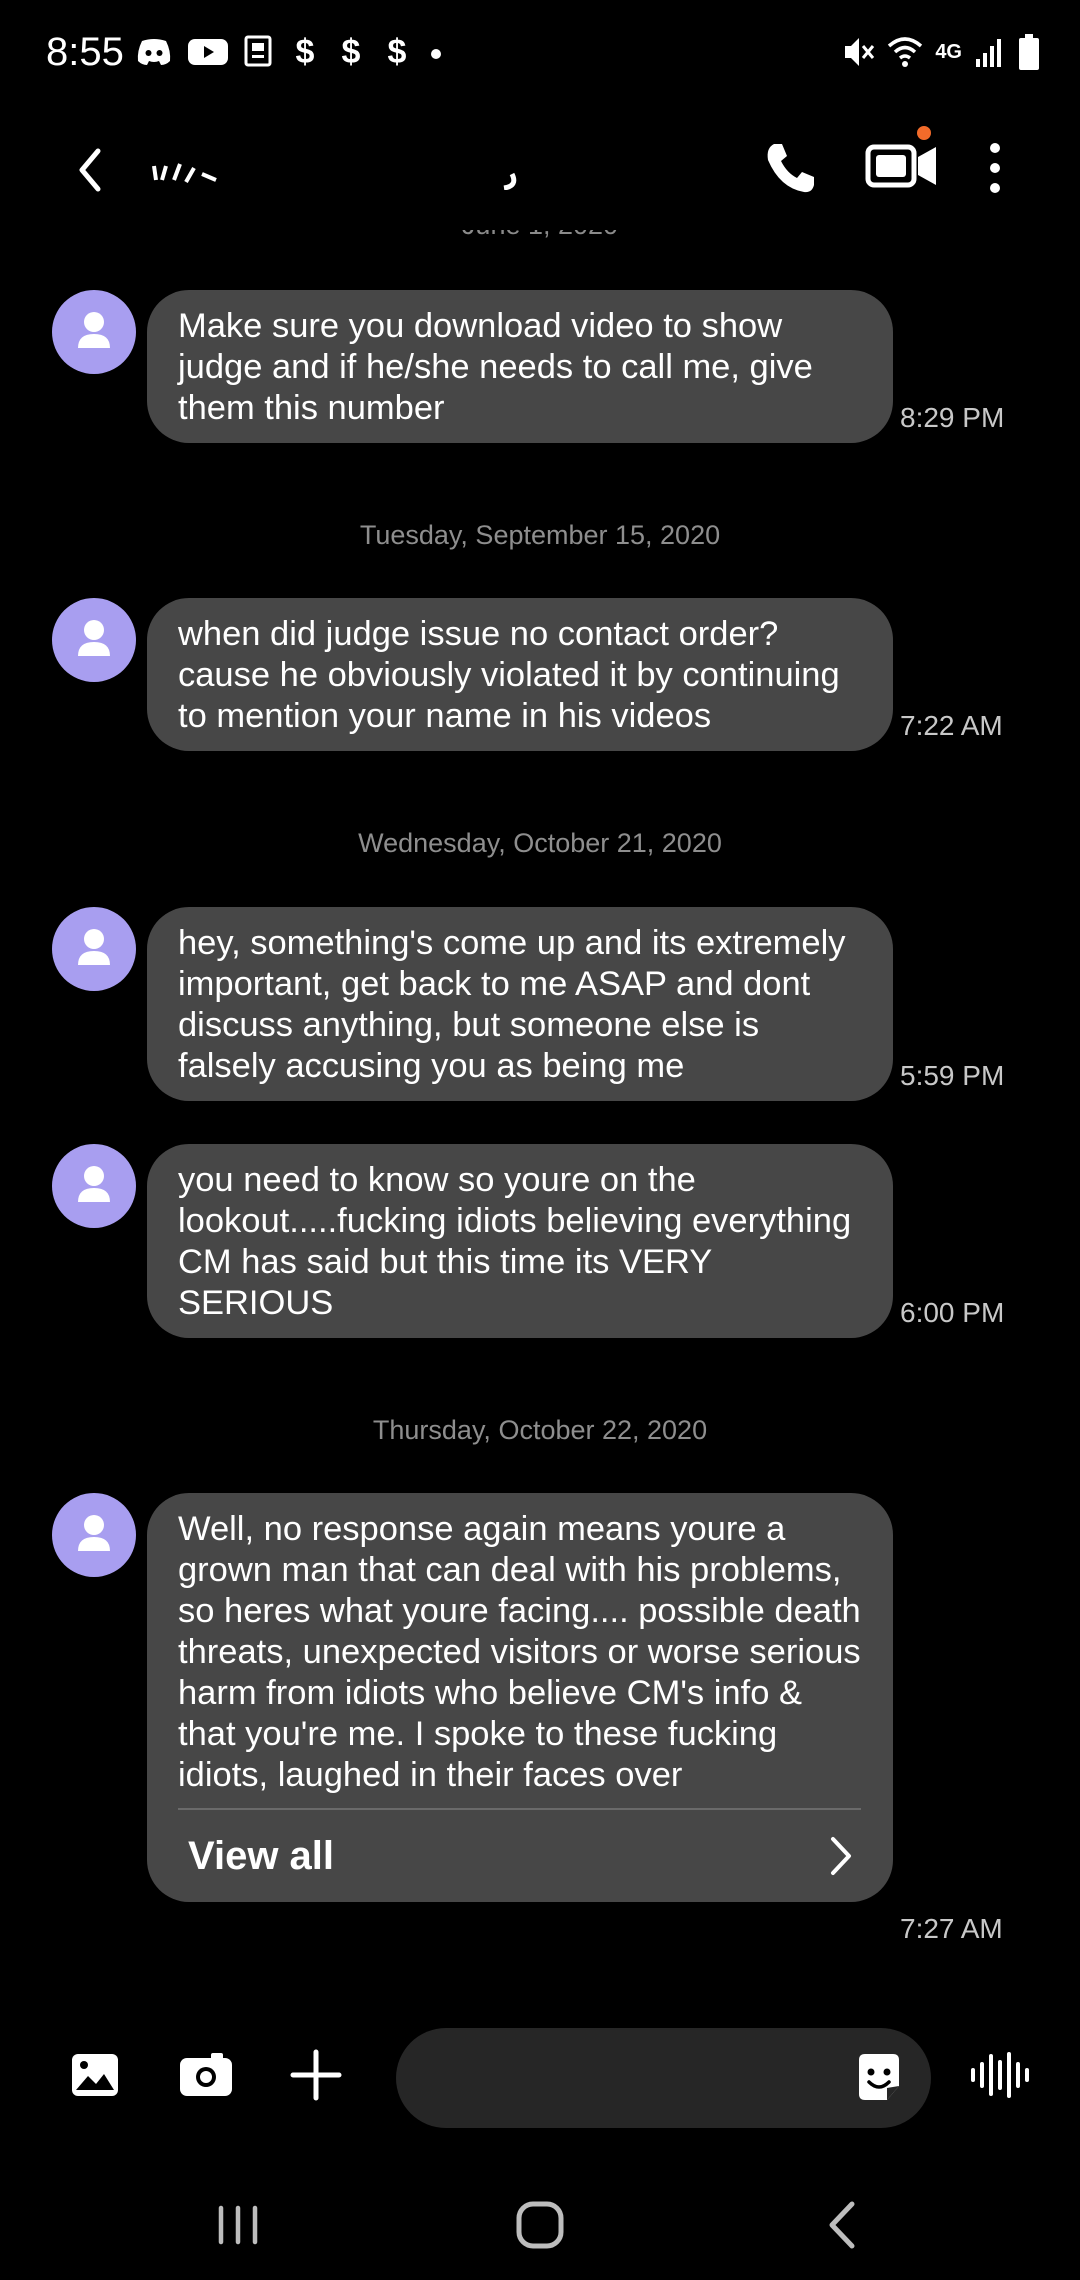  Describe the element at coordinates (951, 1928) in the screenshot. I see `message-time: 7:27 AM` at that location.